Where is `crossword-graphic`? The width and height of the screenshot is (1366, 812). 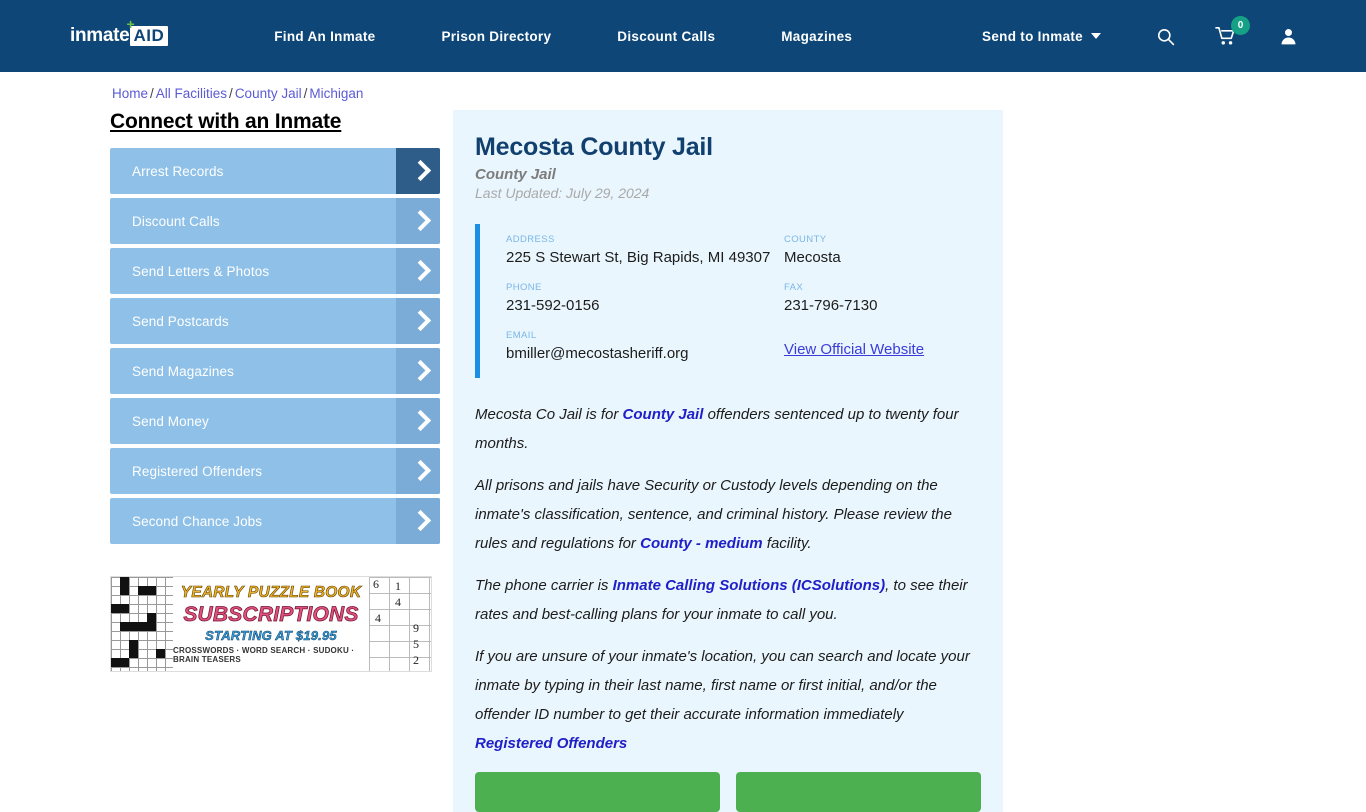
crossword-graphic is located at coordinates (142, 624).